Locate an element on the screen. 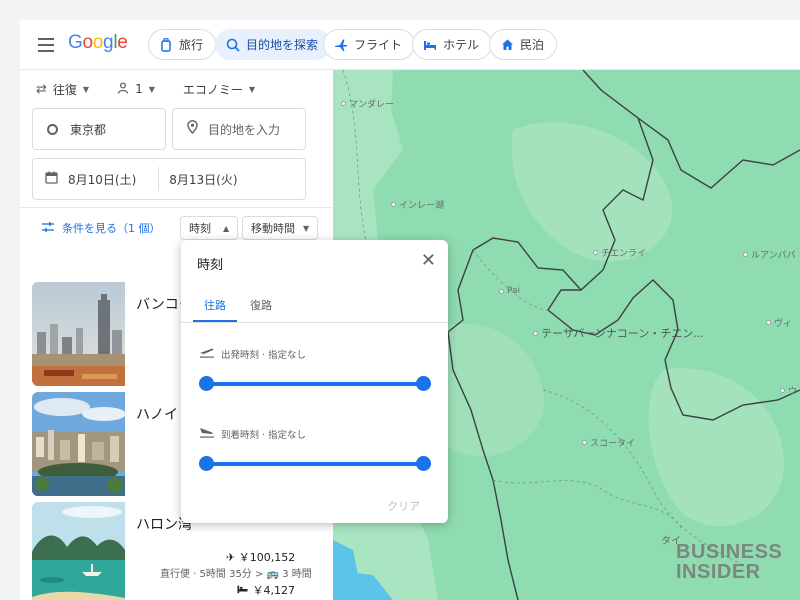  trip-type-select: ⇄ 往復 ▼ is located at coordinates (62, 89).